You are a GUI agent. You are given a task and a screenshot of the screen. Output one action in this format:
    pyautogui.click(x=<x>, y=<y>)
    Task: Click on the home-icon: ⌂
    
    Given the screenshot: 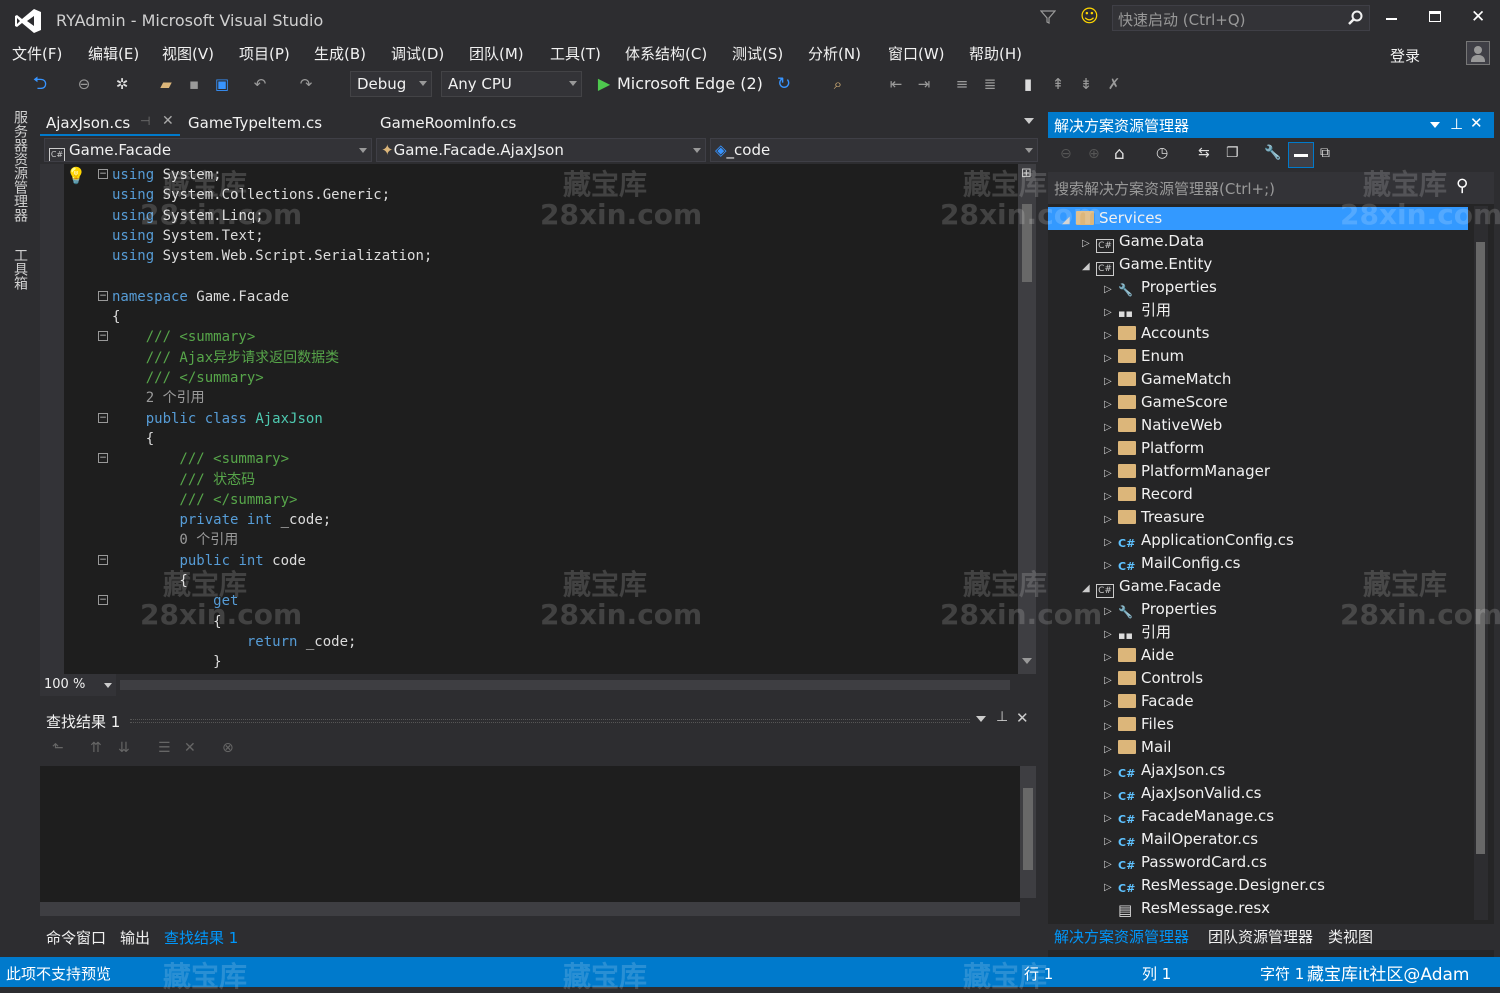 What is the action you would take?
    pyautogui.click(x=1119, y=154)
    